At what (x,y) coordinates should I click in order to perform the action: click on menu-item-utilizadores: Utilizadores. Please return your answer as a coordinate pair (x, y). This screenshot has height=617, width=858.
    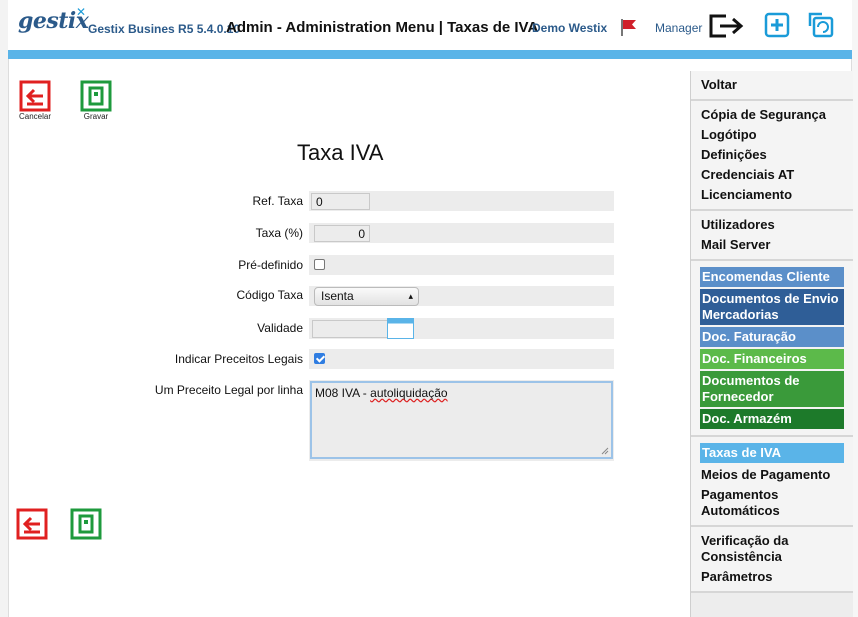
    Looking at the image, I should click on (772, 225).